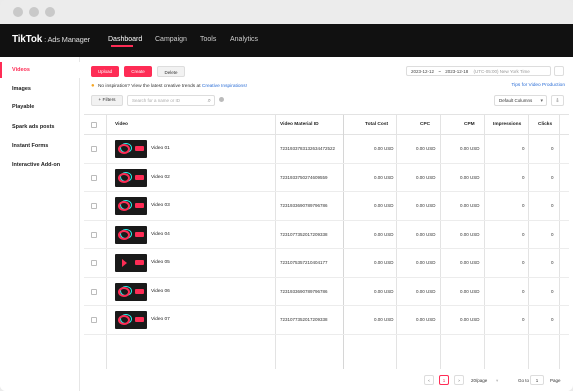 This screenshot has height=391, width=573. What do you see at coordinates (40, 165) in the screenshot?
I see `sidebar-item-interactive-addon: Interactive Add-on` at bounding box center [40, 165].